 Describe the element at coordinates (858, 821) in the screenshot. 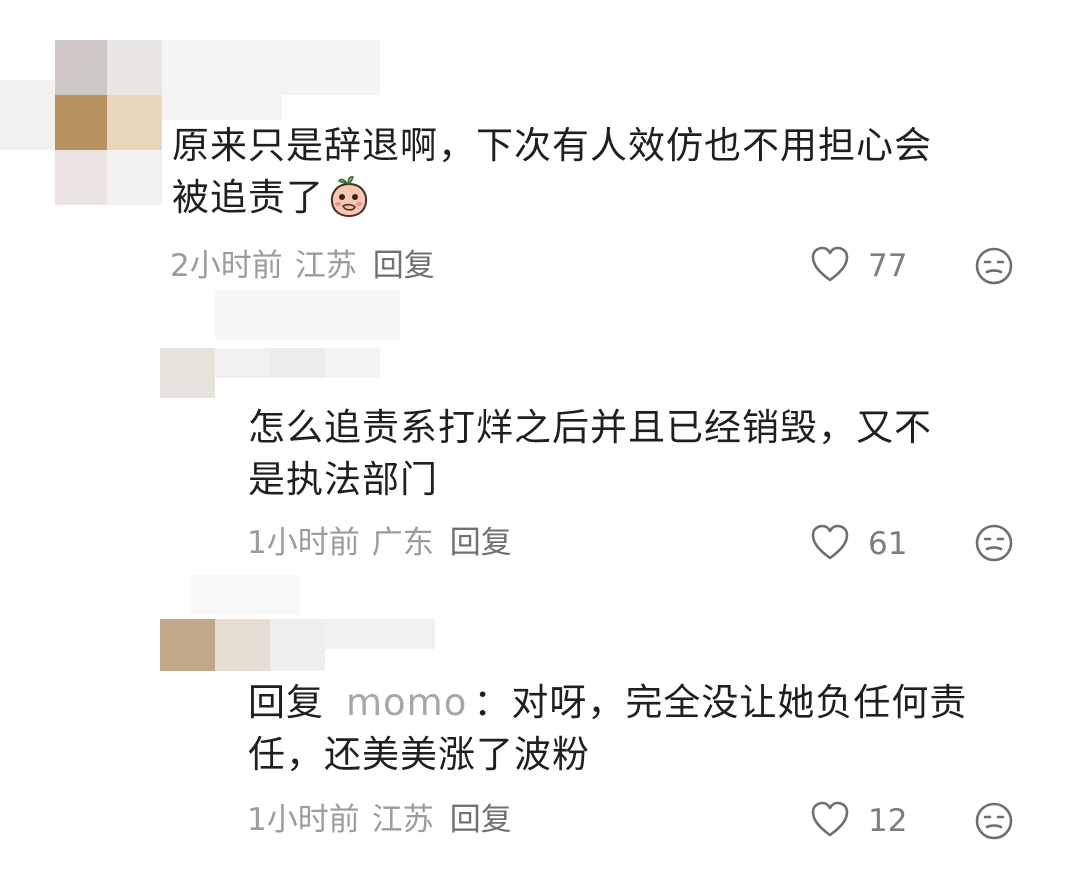

I see `like-button: 12` at that location.